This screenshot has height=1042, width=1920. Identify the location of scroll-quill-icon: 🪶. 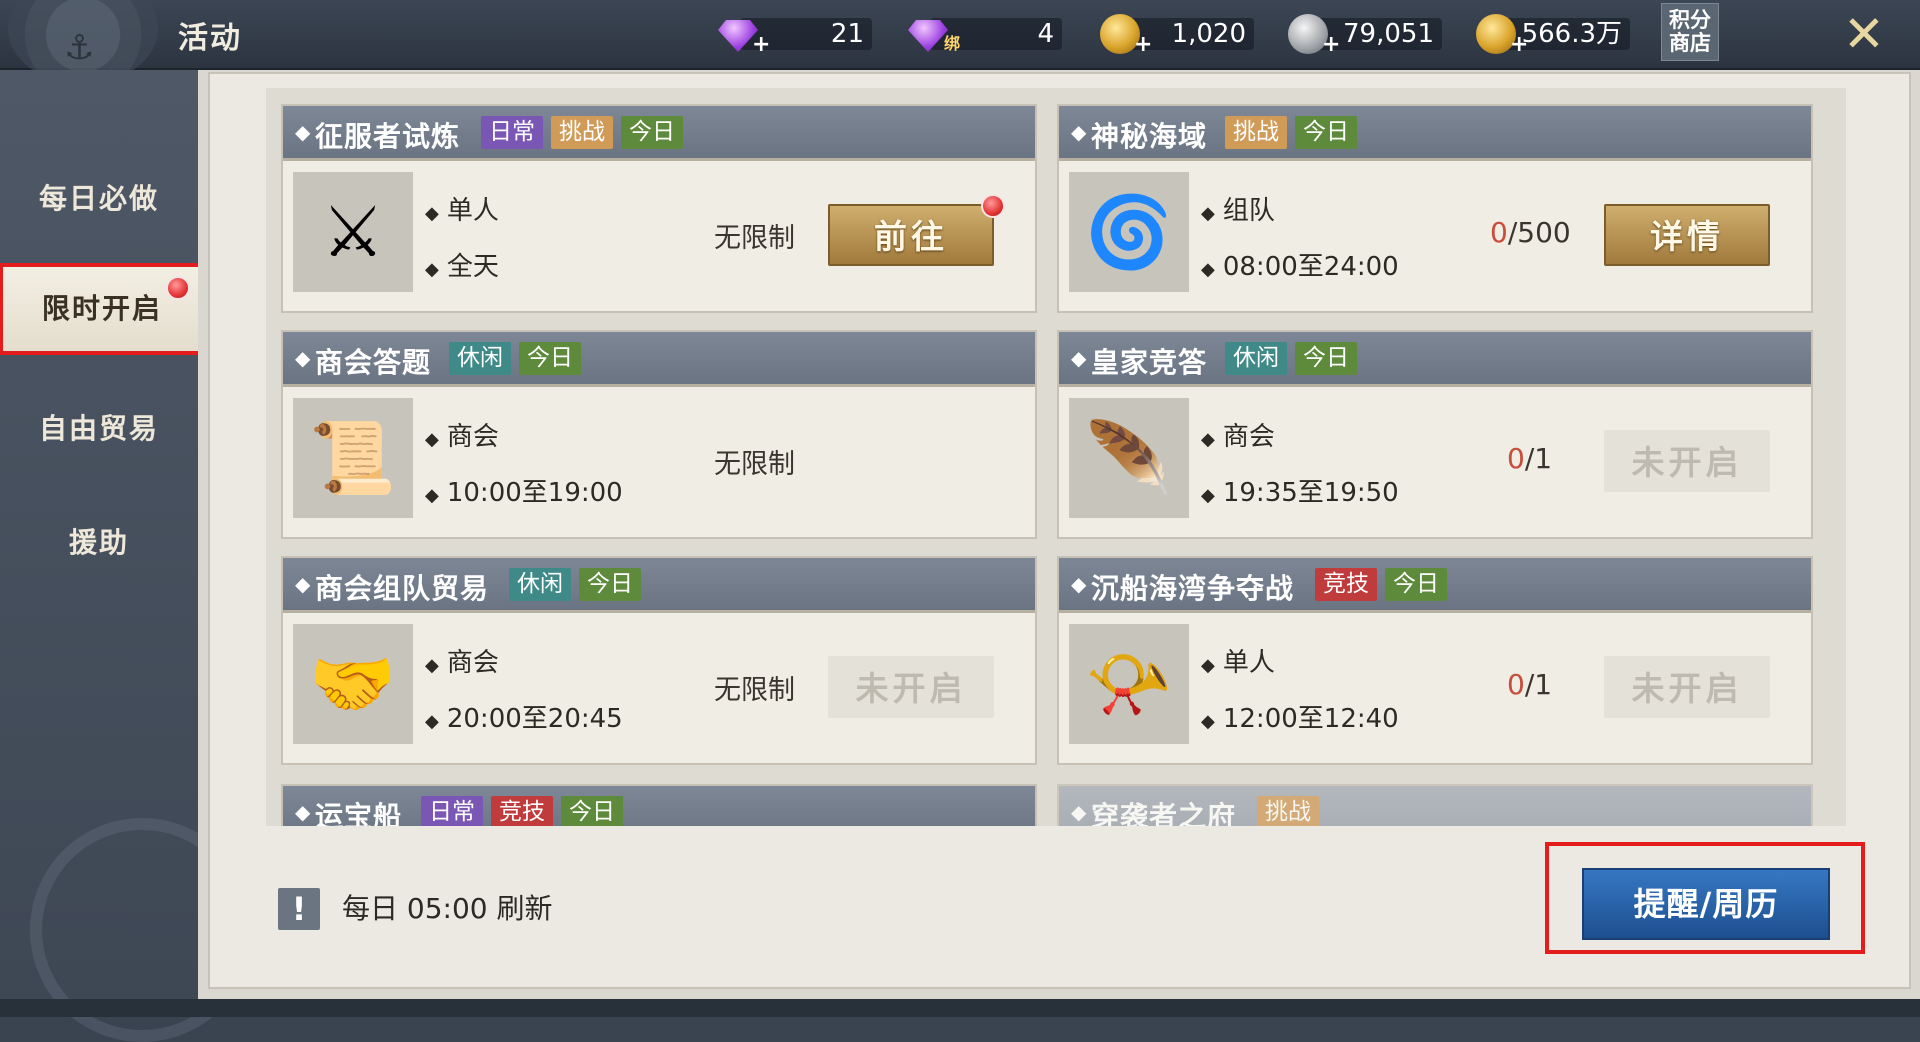
(1129, 458).